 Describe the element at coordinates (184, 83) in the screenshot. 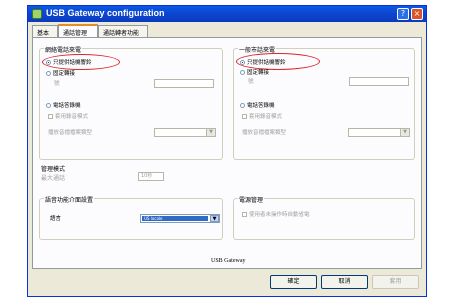

I see `network-forward-number-input` at that location.